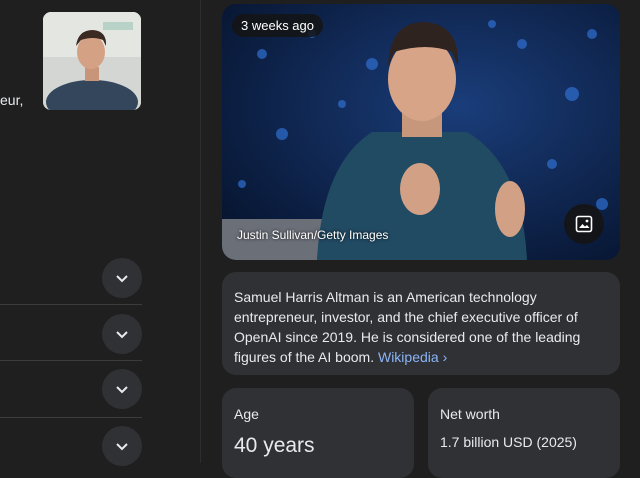 This screenshot has width=640, height=478. I want to click on image-icon, so click(584, 224).